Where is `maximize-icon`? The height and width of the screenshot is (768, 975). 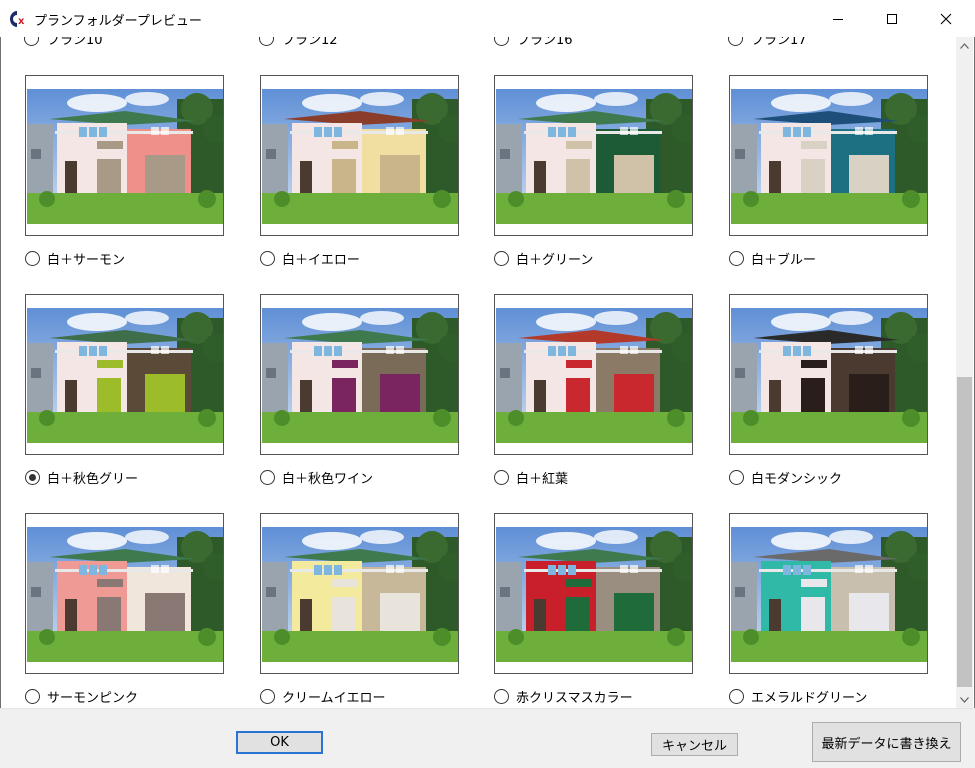 maximize-icon is located at coordinates (892, 18).